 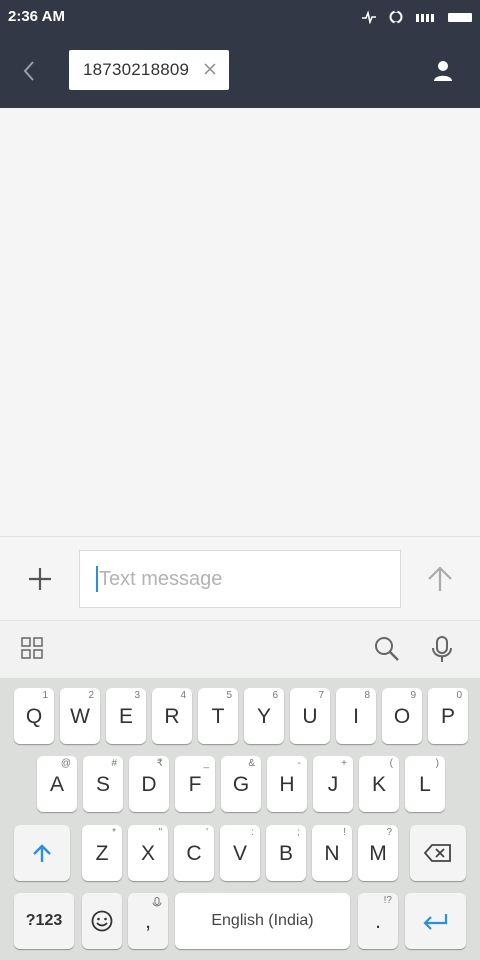 I want to click on key-z: * Z, so click(x=102, y=853).